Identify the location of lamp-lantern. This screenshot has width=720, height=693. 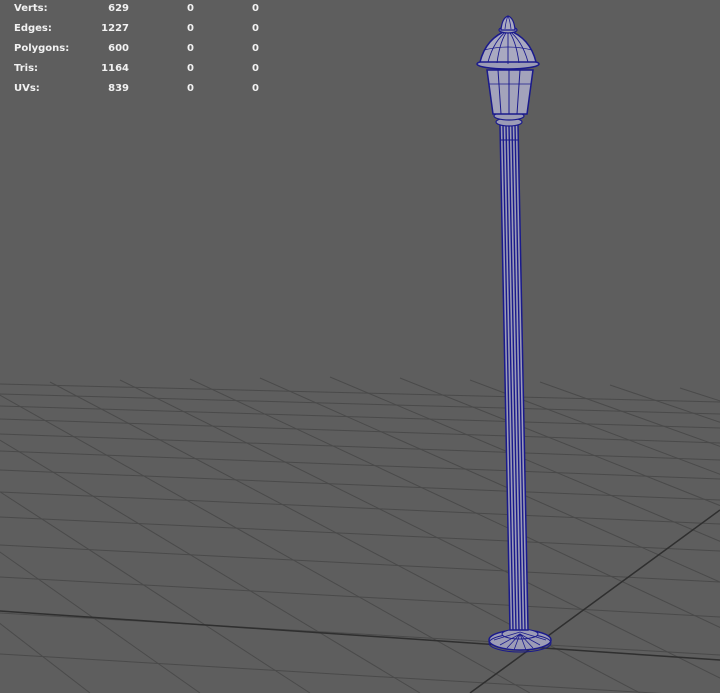
(510, 92).